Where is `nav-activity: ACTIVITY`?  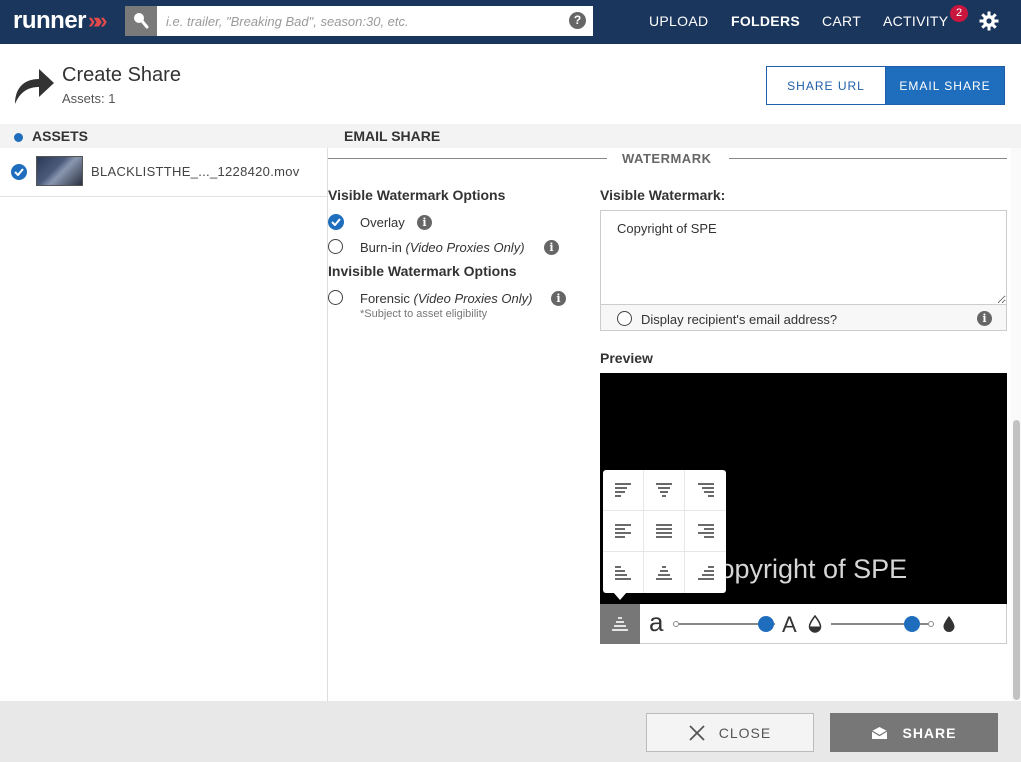
nav-activity: ACTIVITY is located at coordinates (915, 21).